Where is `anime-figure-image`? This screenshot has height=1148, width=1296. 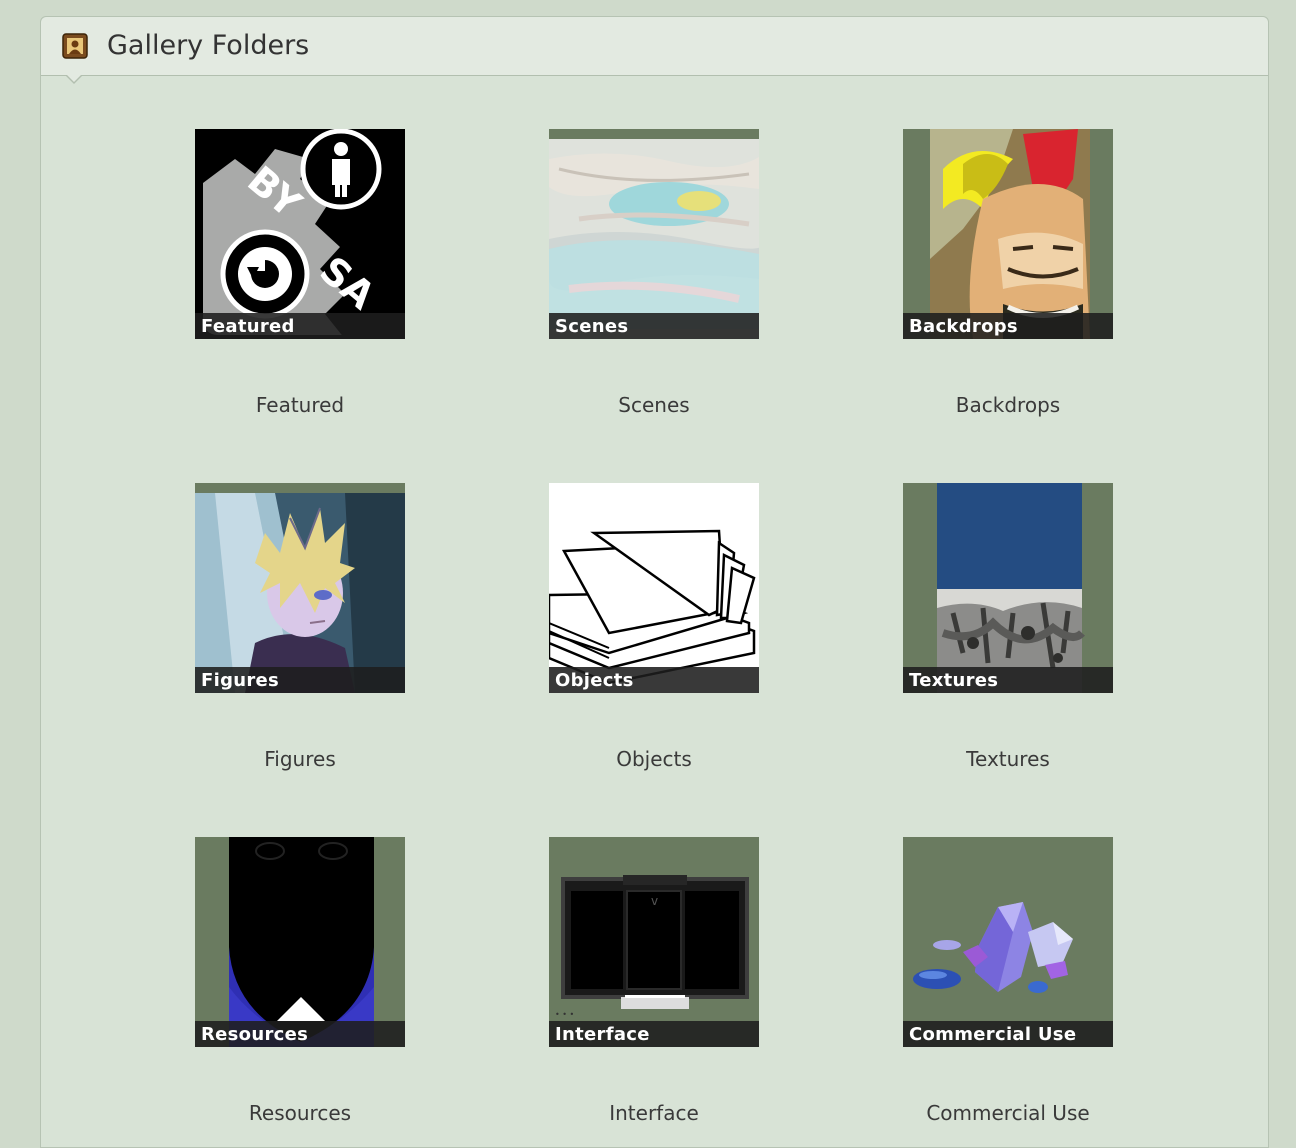 anime-figure-image is located at coordinates (300, 588).